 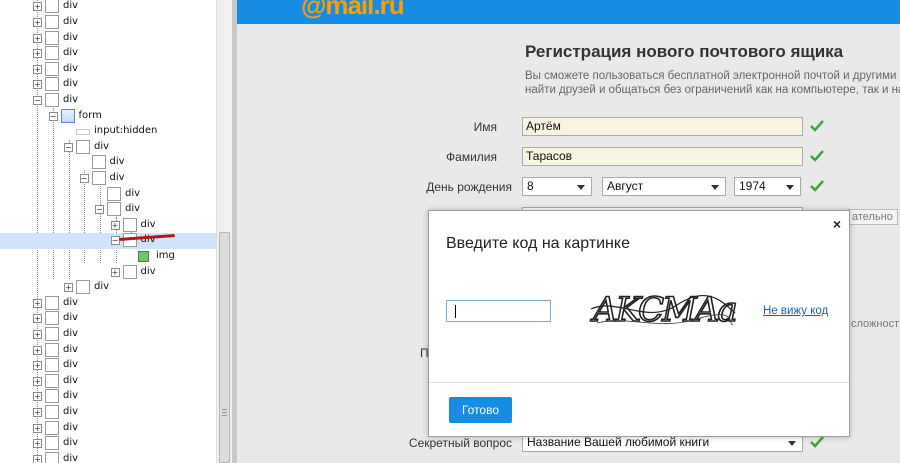 I want to click on password-strength-label: сложност, so click(x=875, y=324).